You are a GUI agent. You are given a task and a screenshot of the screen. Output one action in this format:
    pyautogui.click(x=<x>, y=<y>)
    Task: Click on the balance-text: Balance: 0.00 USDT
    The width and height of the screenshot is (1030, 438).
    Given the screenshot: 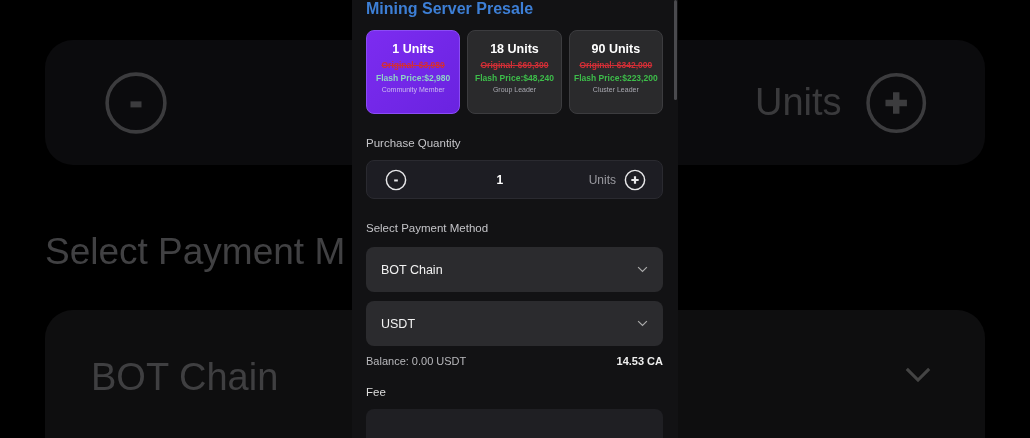 What is the action you would take?
    pyautogui.click(x=416, y=361)
    